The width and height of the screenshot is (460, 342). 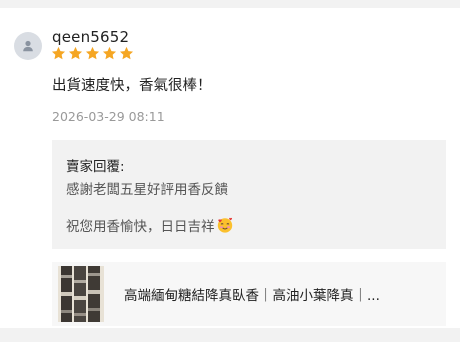 I want to click on seller-reply-line2-row: 祝您用香愉快，日日吉祥, so click(x=150, y=225).